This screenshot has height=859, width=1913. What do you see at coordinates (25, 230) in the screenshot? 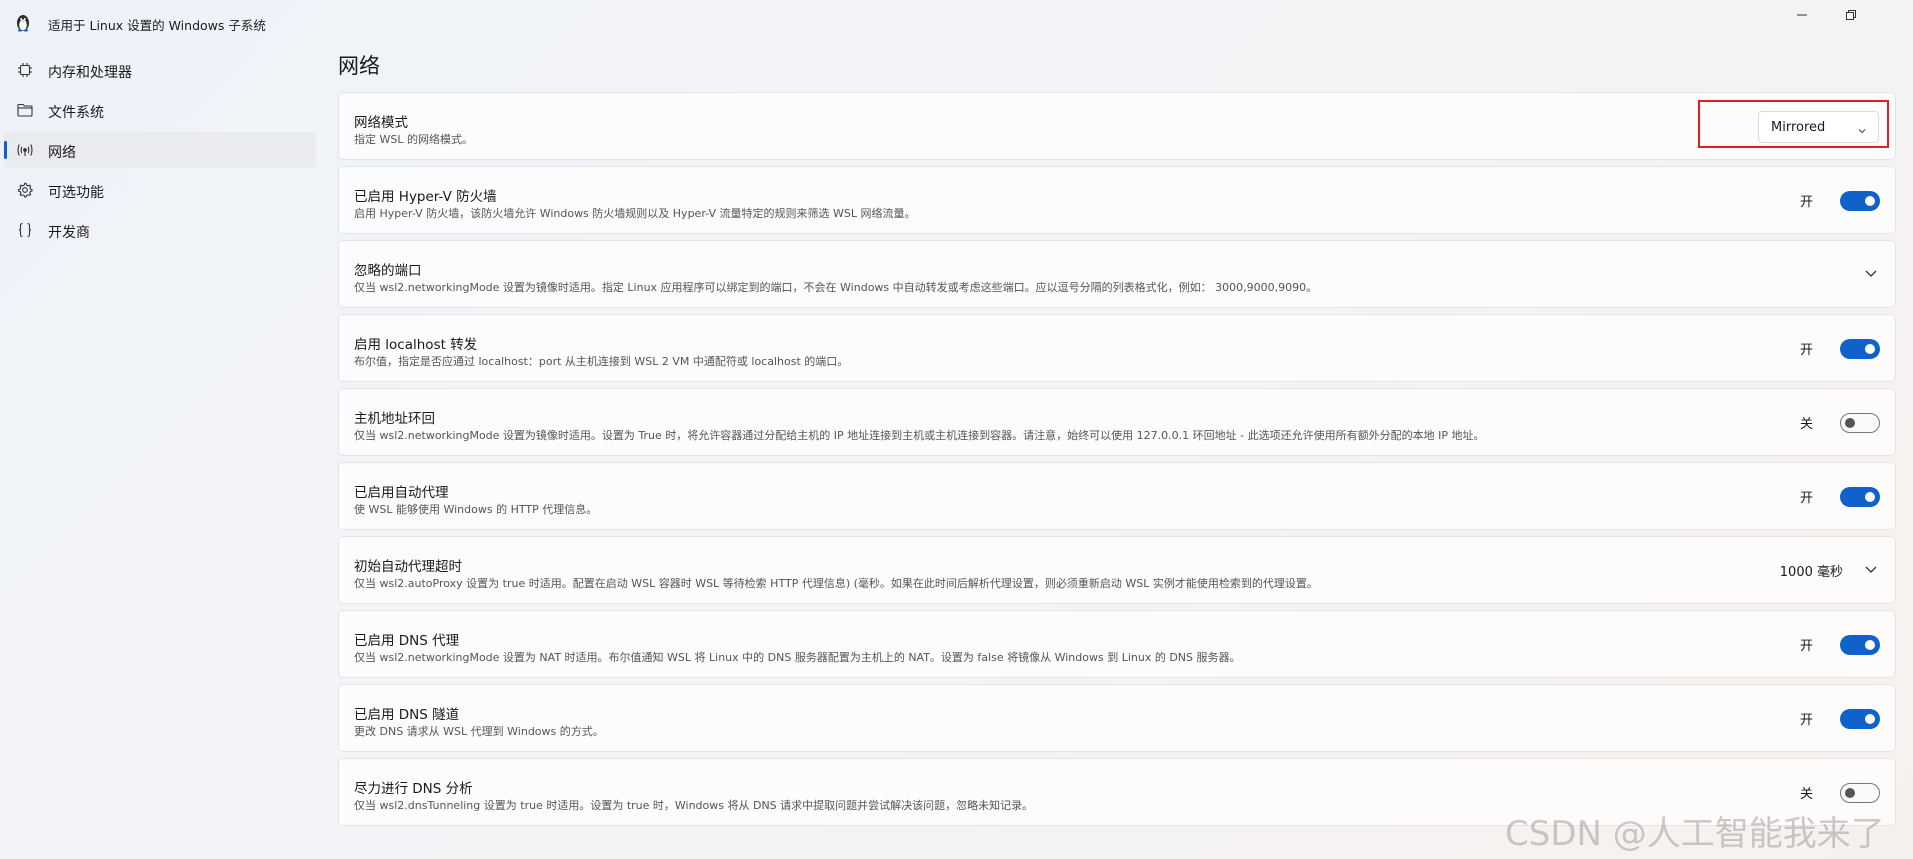
I see `braces-icon` at bounding box center [25, 230].